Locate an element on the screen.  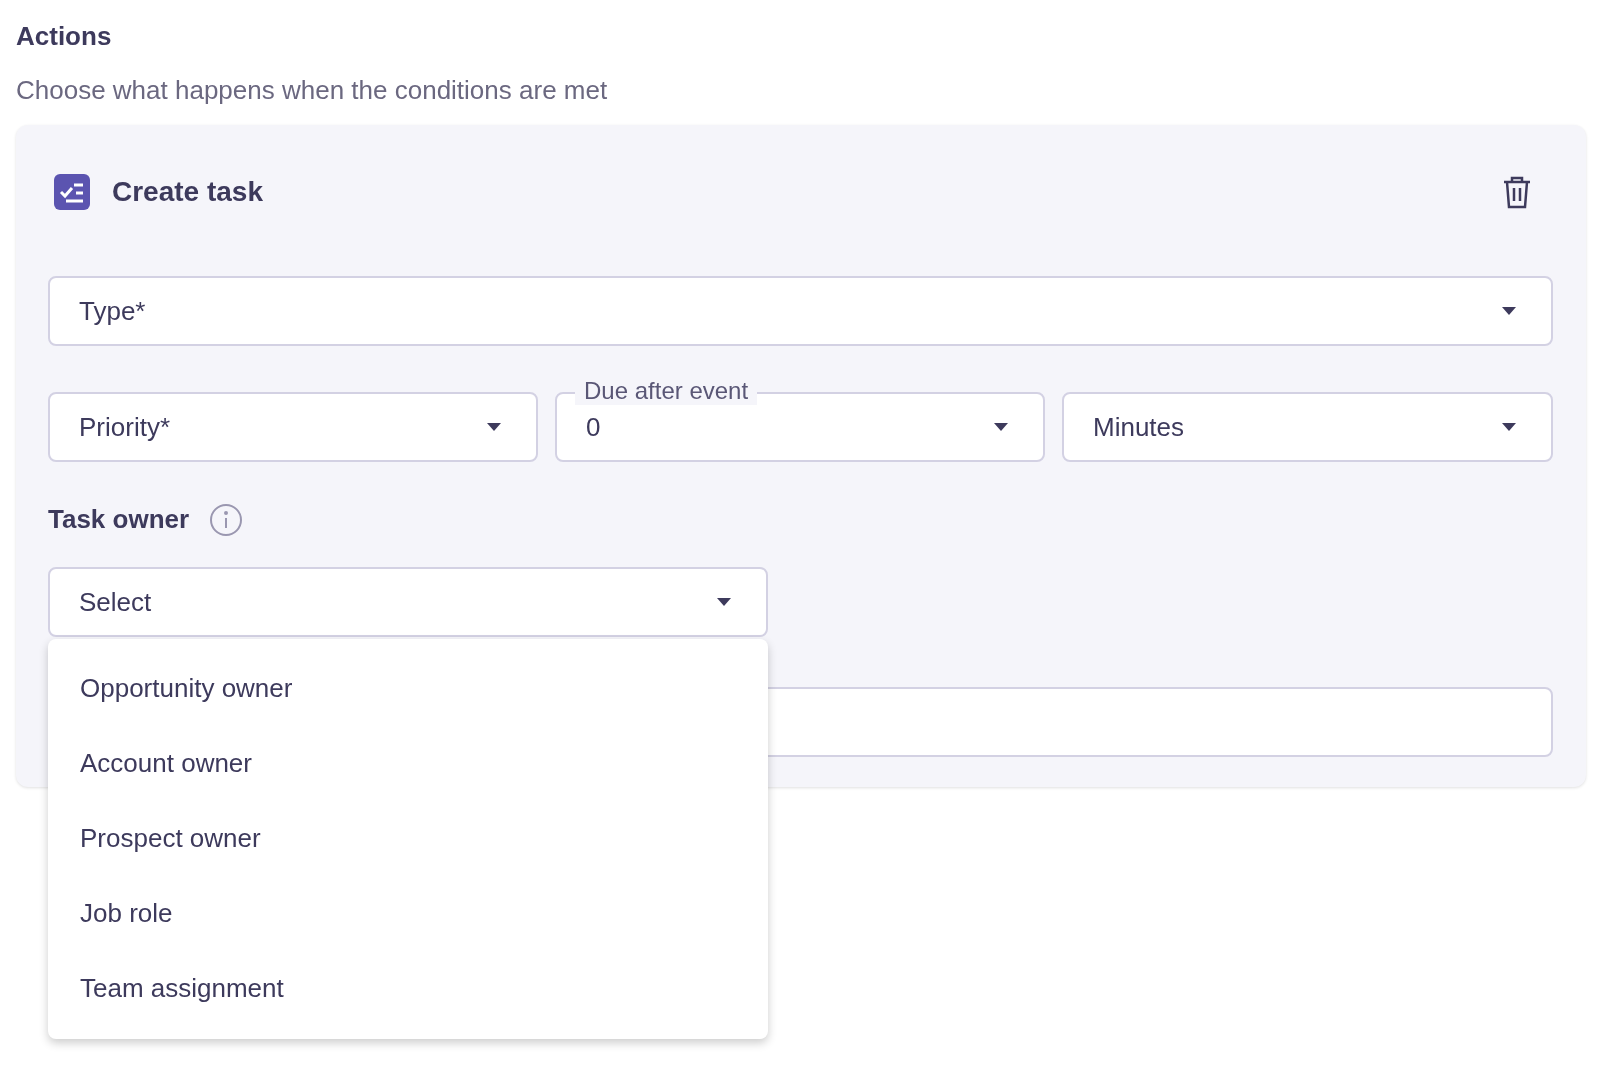
priority-select: Priority* is located at coordinates (293, 427).